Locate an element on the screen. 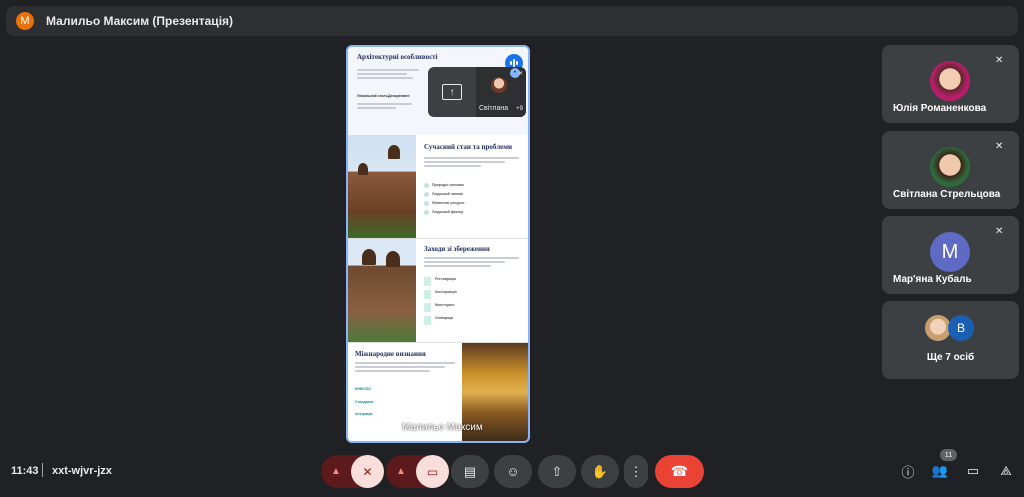 This screenshot has width=1024, height=497. meeting-time: 11:43 is located at coordinates (25, 471).